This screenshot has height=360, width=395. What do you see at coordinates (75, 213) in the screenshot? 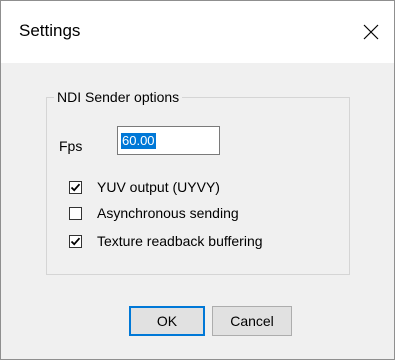
I see `asynchronous-sending-checkbox` at bounding box center [75, 213].